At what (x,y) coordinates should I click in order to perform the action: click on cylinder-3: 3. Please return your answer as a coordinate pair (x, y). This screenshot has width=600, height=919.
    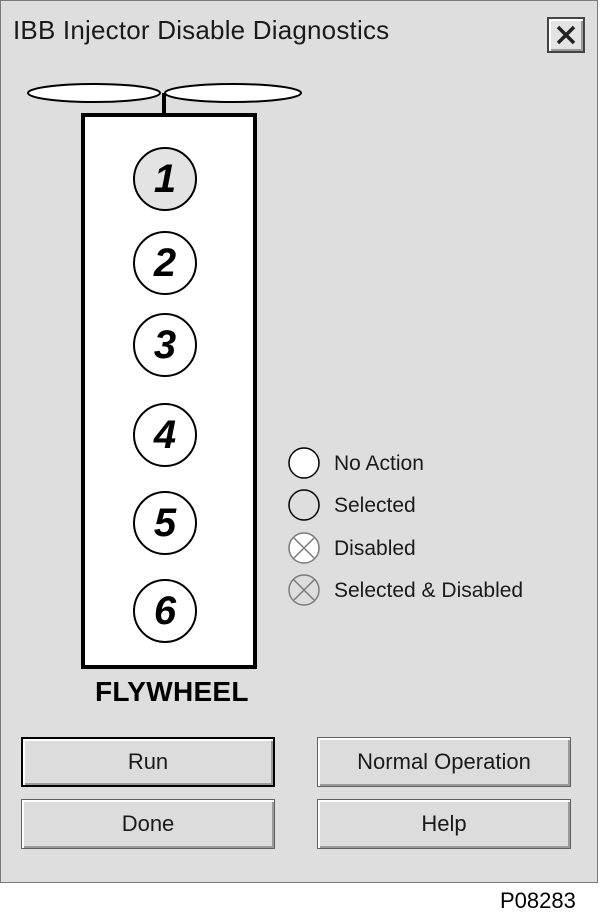
    Looking at the image, I should click on (165, 345).